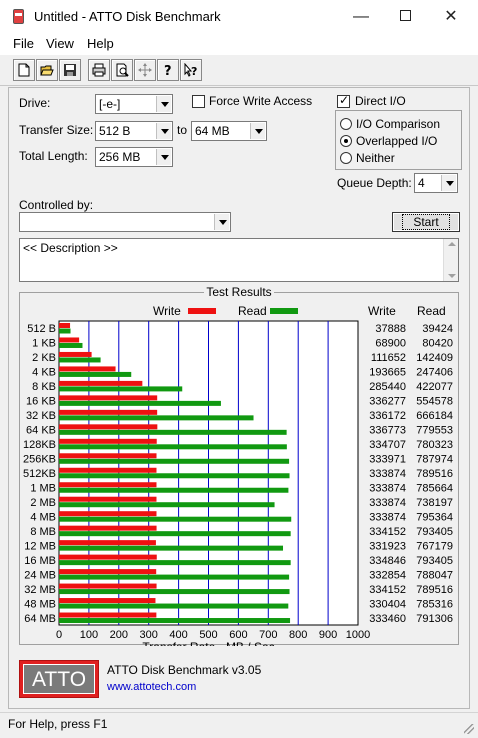 Image resolution: width=478 pixels, height=738 pixels. Describe the element at coordinates (343, 100) in the screenshot. I see `direct-io-checkbox` at that location.